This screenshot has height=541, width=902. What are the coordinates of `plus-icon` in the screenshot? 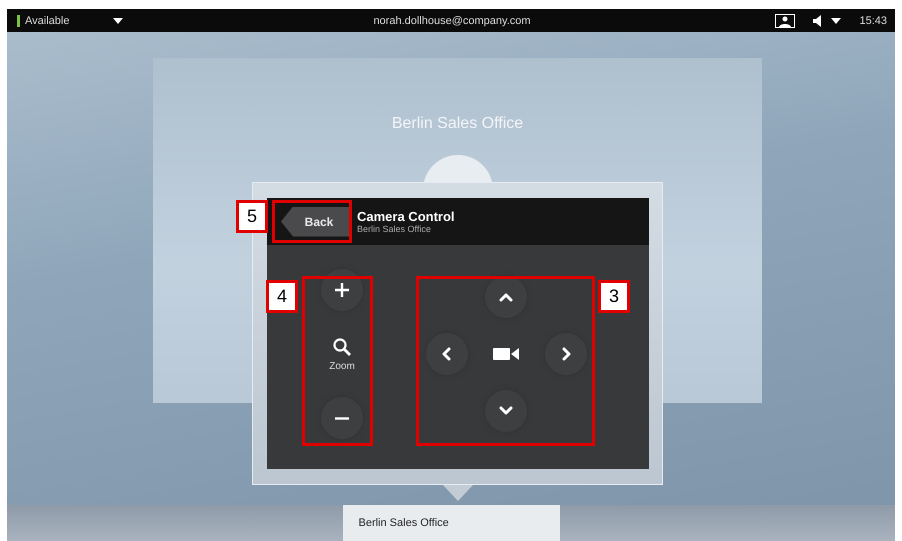 It's located at (342, 290).